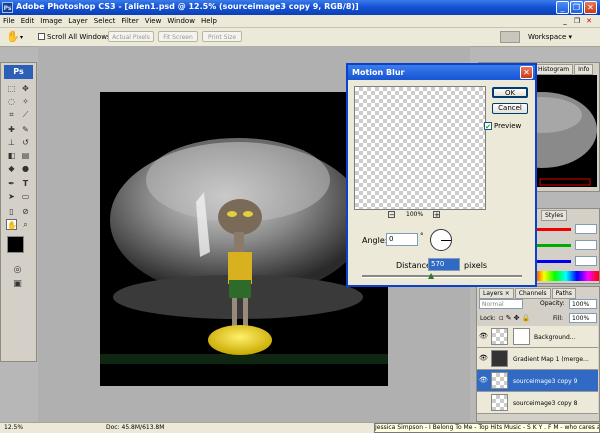 The width and height of the screenshot is (600, 433). I want to click on pen-tool-icon: ✒, so click(11, 183).